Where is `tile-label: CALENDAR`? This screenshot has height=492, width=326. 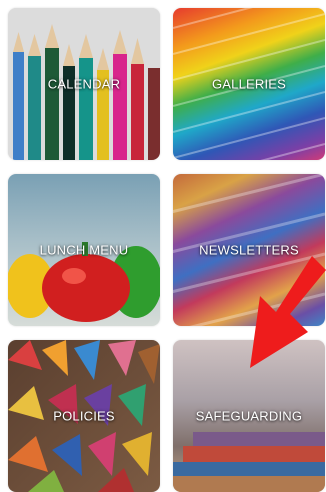
tile-label: CALENDAR is located at coordinates (84, 84).